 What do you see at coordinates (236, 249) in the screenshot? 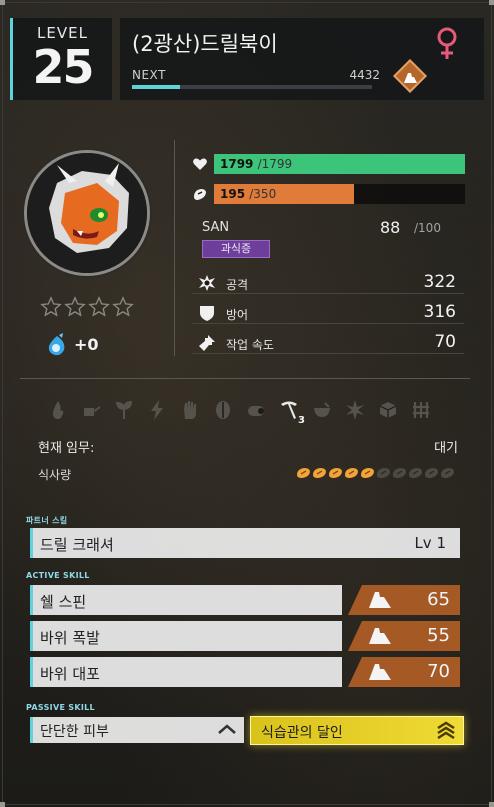
I see `condition-badge: 과식증` at bounding box center [236, 249].